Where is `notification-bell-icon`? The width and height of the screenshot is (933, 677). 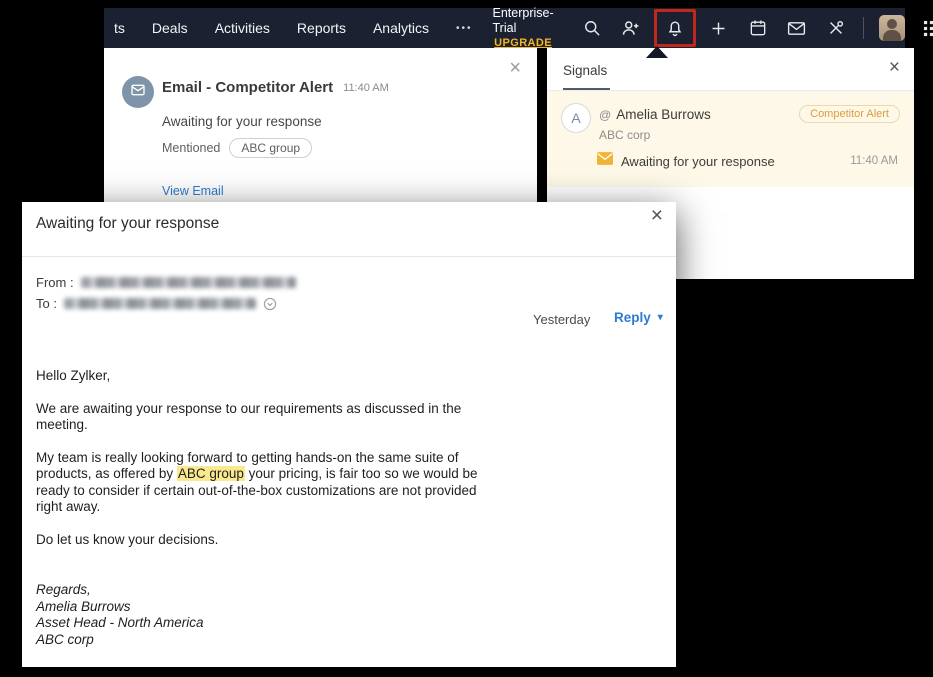
notification-bell-icon is located at coordinates (675, 28).